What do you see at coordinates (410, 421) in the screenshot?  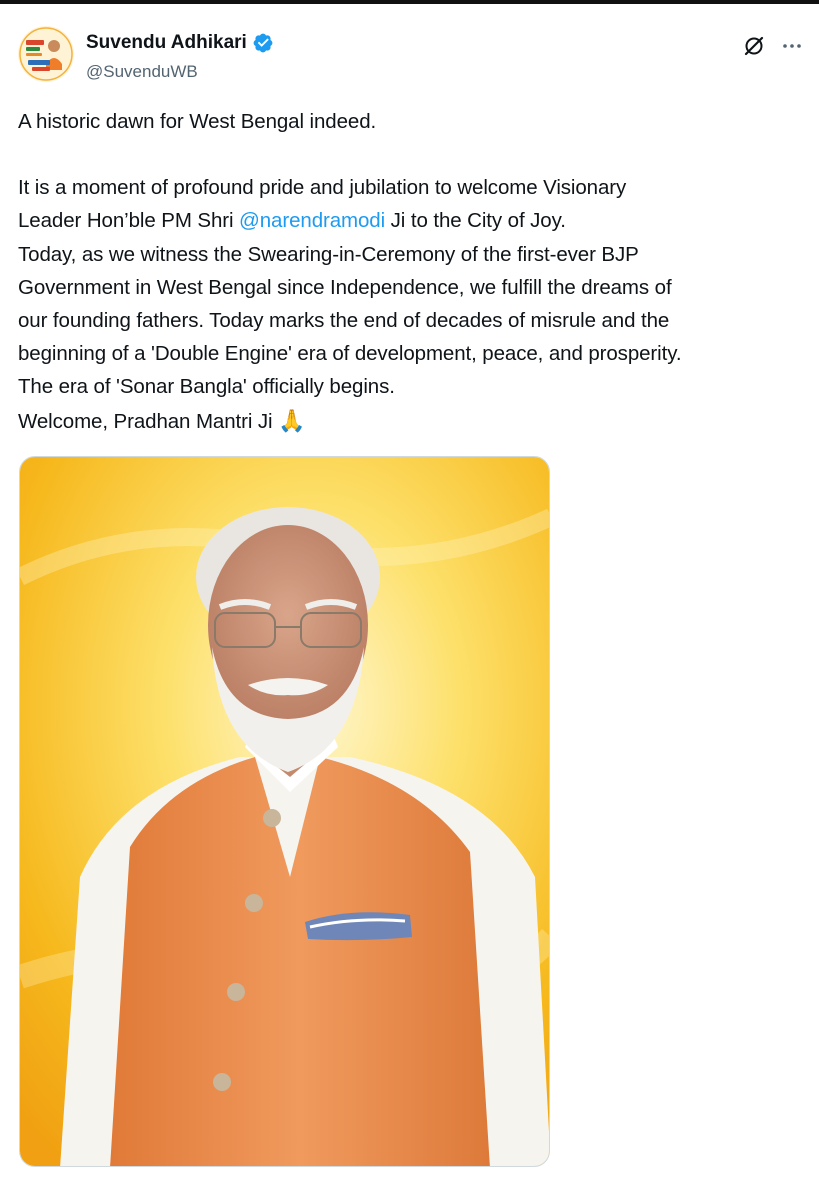 I see `tweet-text-line: Welcome, Pradhan Mantri Ji 🙏` at bounding box center [410, 421].